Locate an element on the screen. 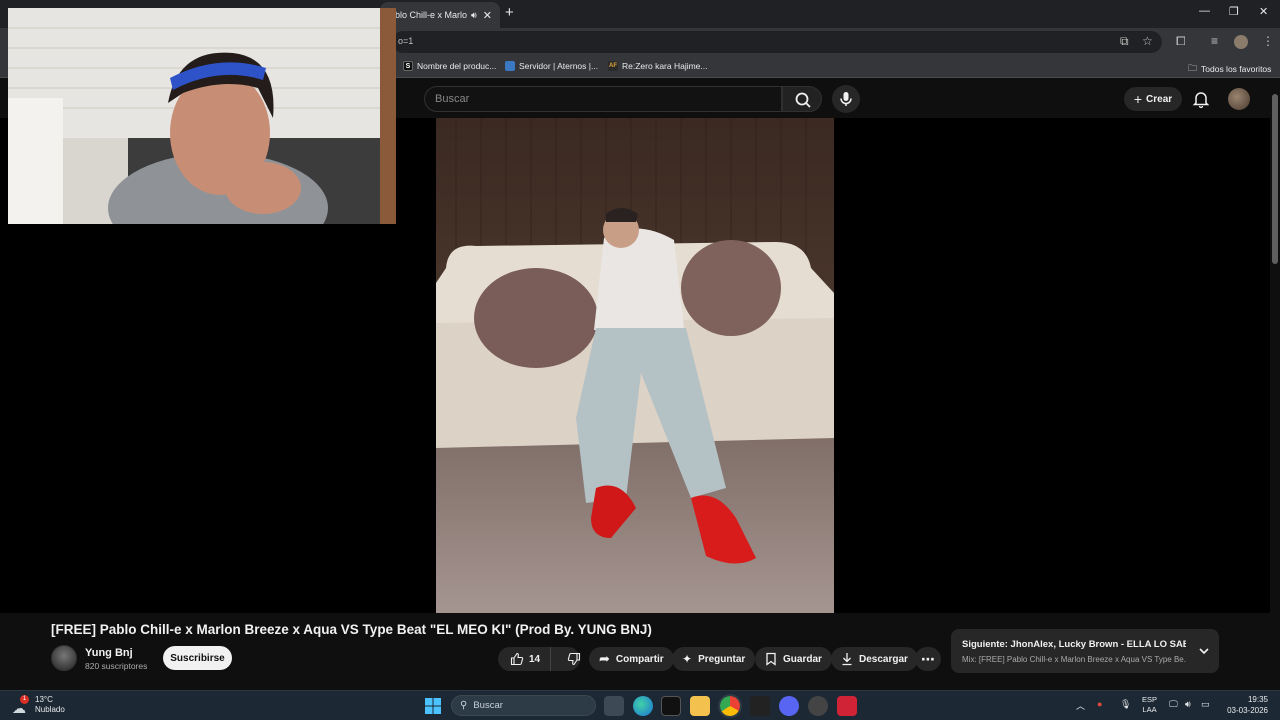 The width and height of the screenshot is (1280, 720). sparkle-icon: ✦ is located at coordinates (687, 659).